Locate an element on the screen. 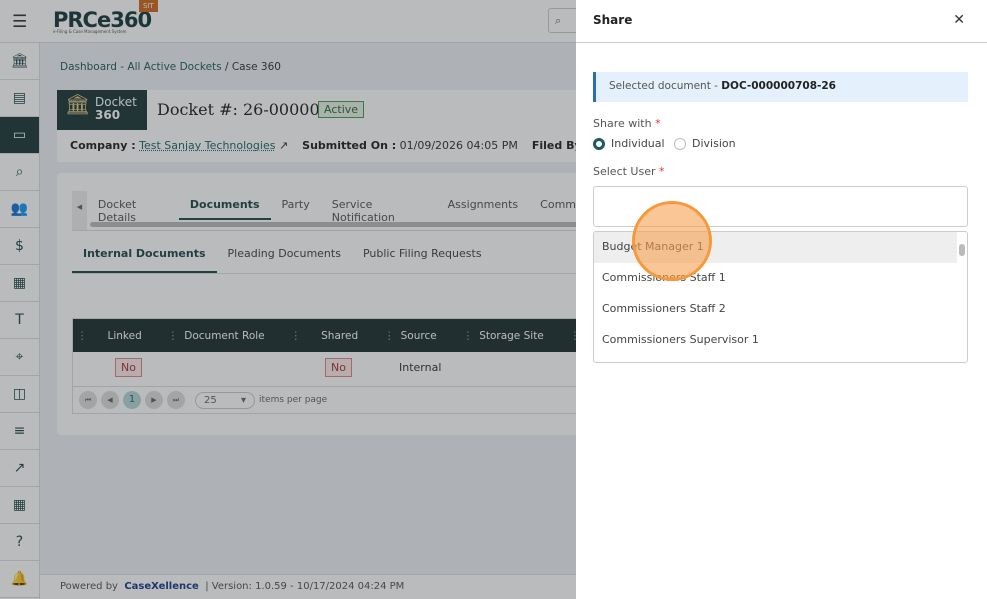 Image resolution: width=987 pixels, height=599 pixels. radio-division-label: Division is located at coordinates (714, 143).